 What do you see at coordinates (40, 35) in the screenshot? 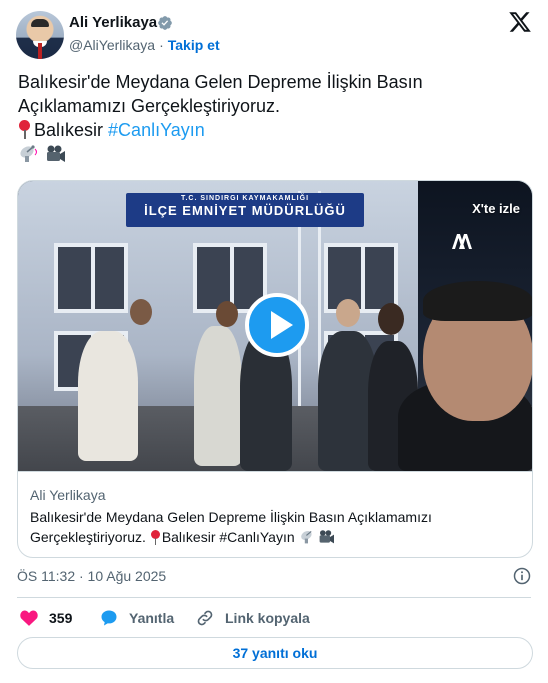
I see `author-avatar` at bounding box center [40, 35].